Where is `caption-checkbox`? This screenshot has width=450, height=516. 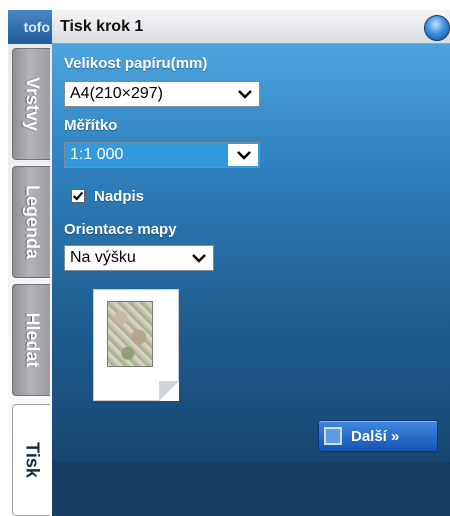 caption-checkbox is located at coordinates (78, 196).